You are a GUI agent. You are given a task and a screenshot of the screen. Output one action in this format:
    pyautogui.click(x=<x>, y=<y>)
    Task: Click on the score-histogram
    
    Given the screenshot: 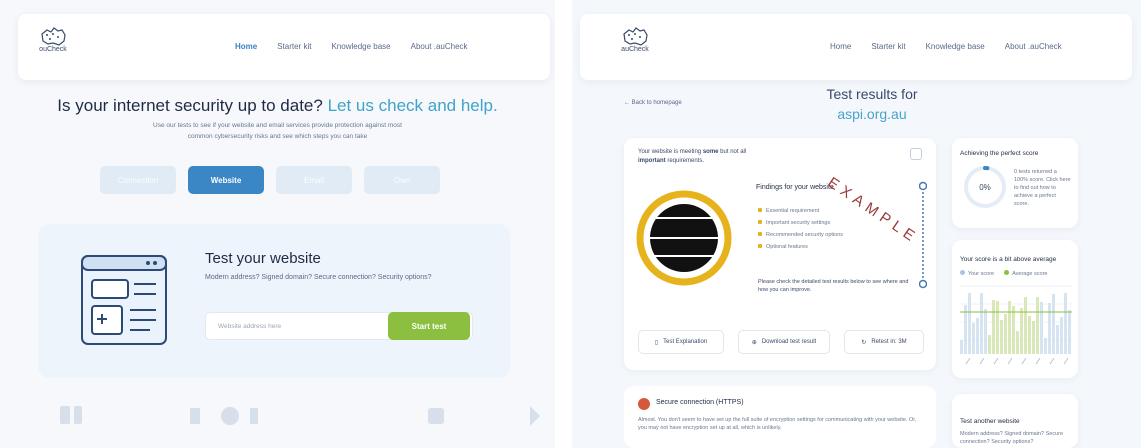 What is the action you would take?
    pyautogui.click(x=1016, y=325)
    